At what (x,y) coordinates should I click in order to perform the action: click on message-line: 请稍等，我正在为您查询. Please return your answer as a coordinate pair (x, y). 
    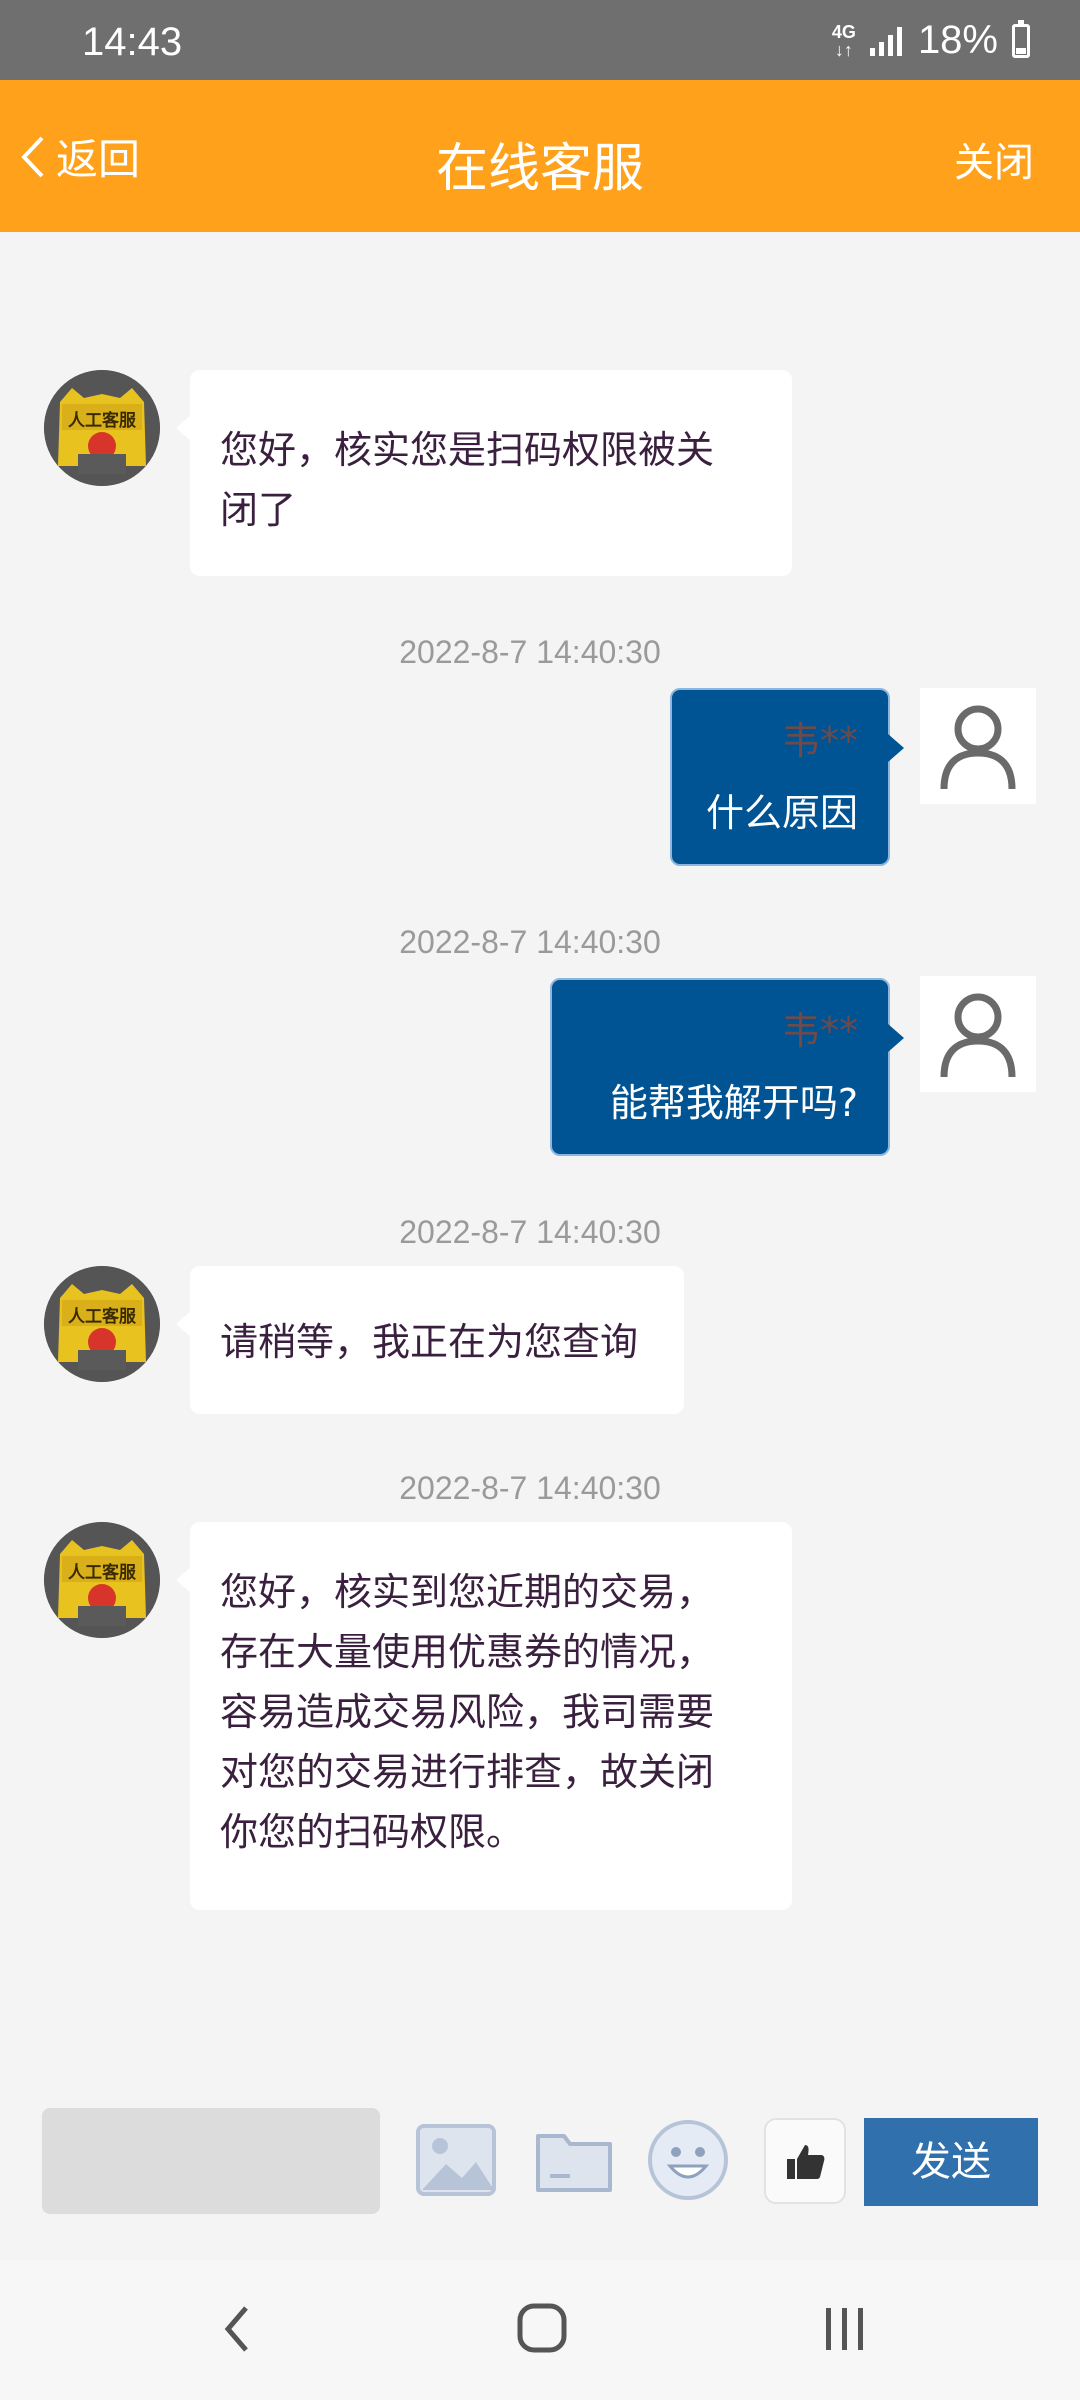
    Looking at the image, I should click on (429, 1342).